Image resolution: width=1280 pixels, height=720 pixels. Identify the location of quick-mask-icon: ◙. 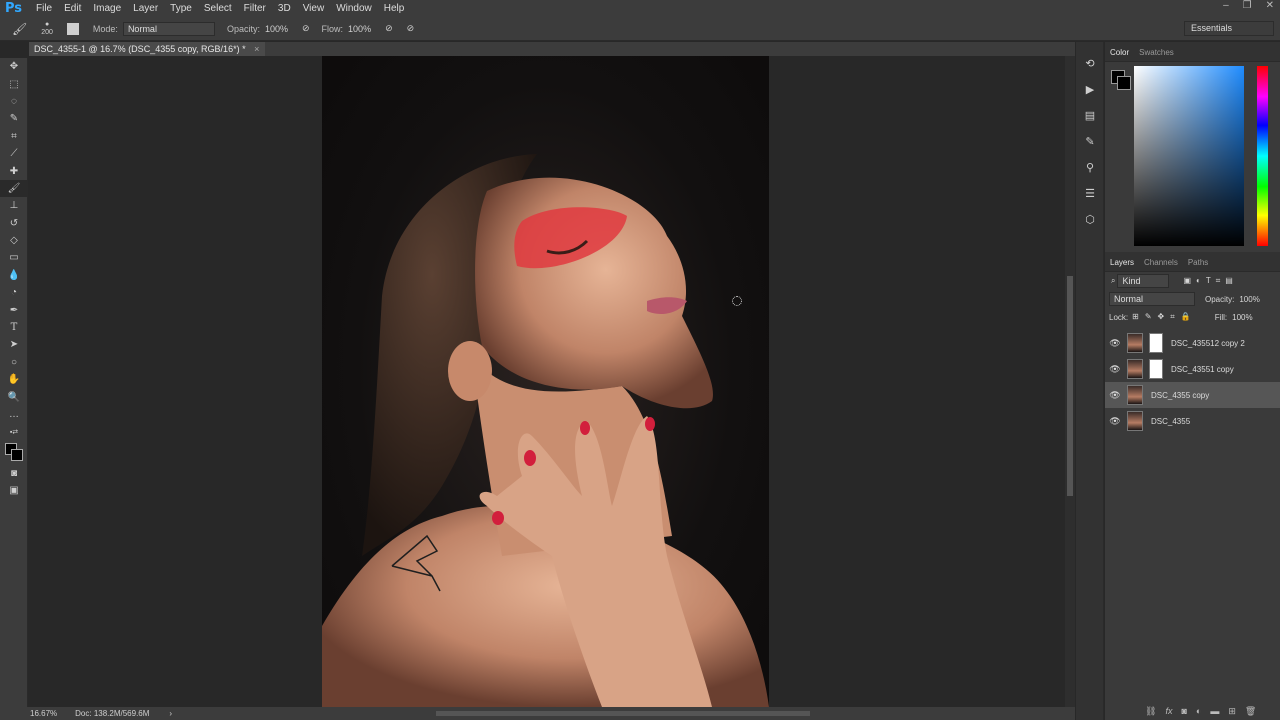
(14, 473).